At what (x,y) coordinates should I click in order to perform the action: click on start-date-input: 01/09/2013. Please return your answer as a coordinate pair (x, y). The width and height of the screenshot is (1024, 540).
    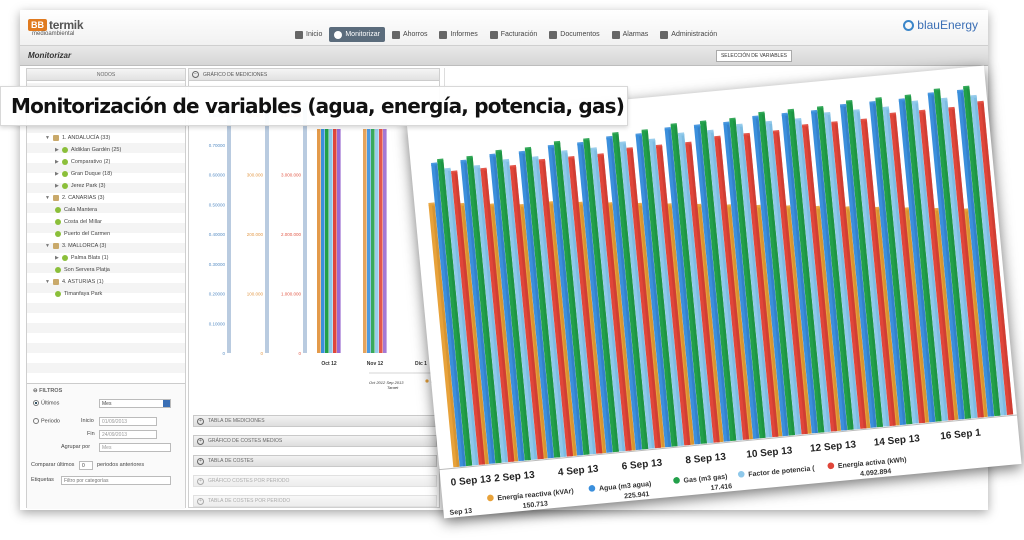
    Looking at the image, I should click on (128, 421).